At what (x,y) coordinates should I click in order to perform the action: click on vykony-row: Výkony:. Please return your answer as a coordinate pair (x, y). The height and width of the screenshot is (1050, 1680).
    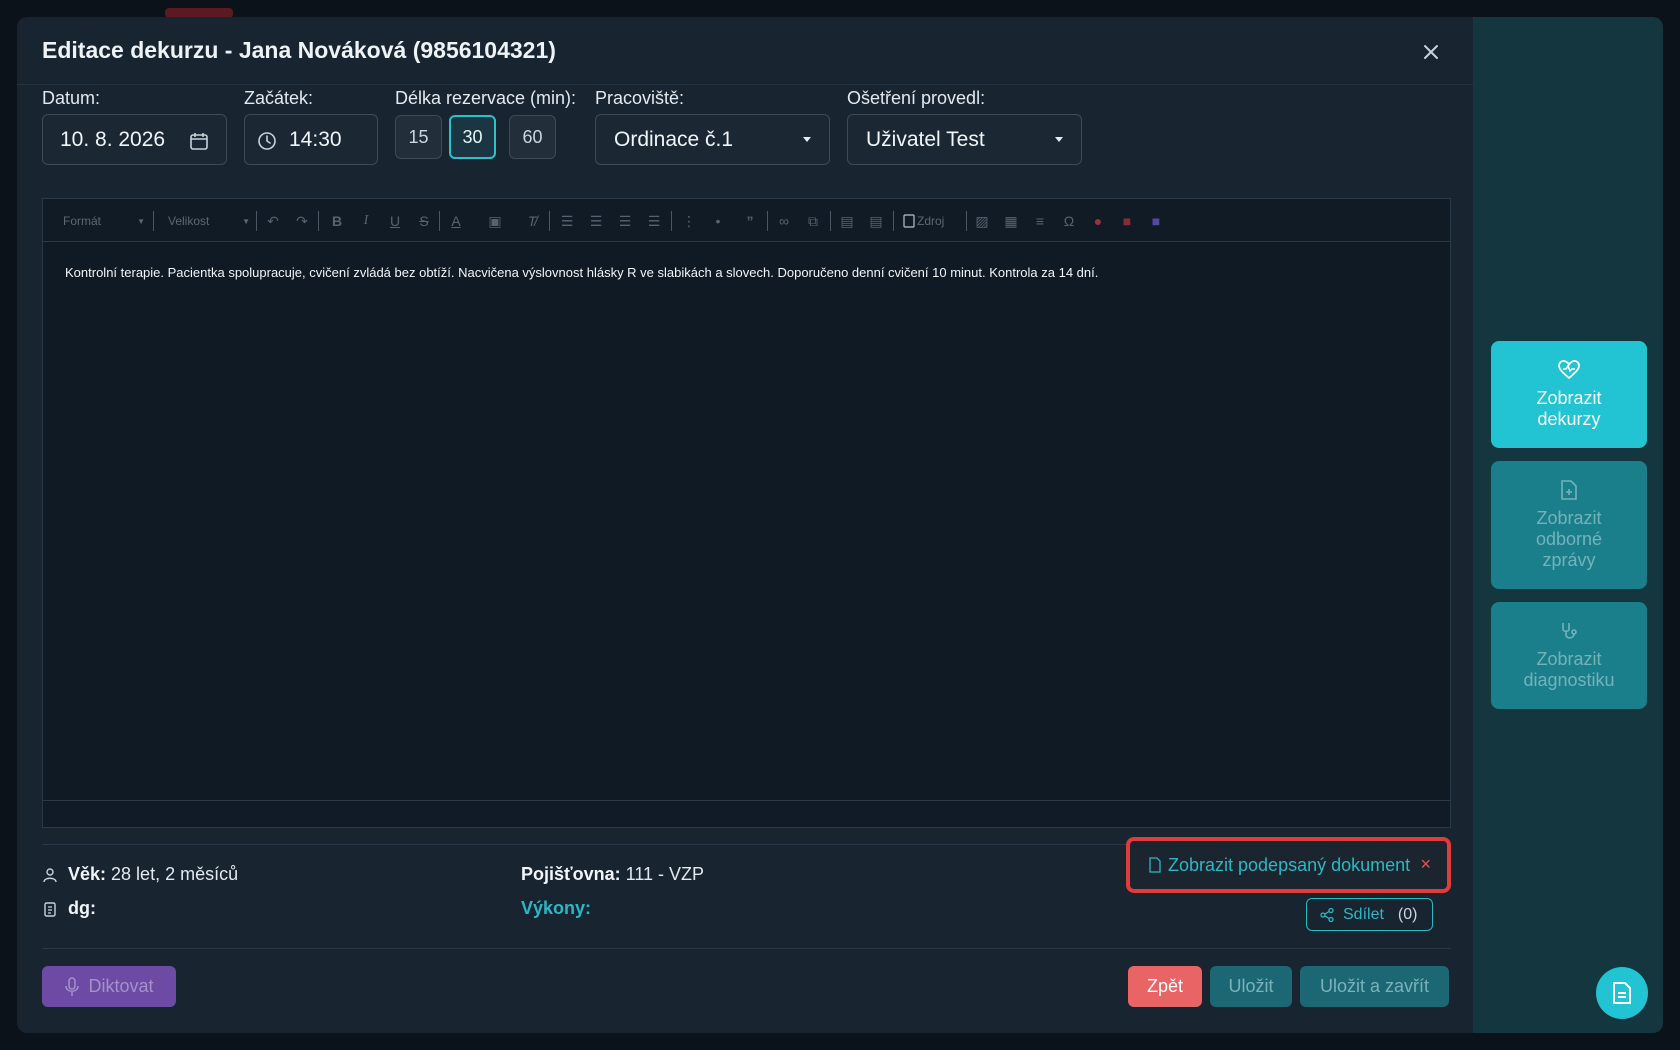
    Looking at the image, I should click on (556, 908).